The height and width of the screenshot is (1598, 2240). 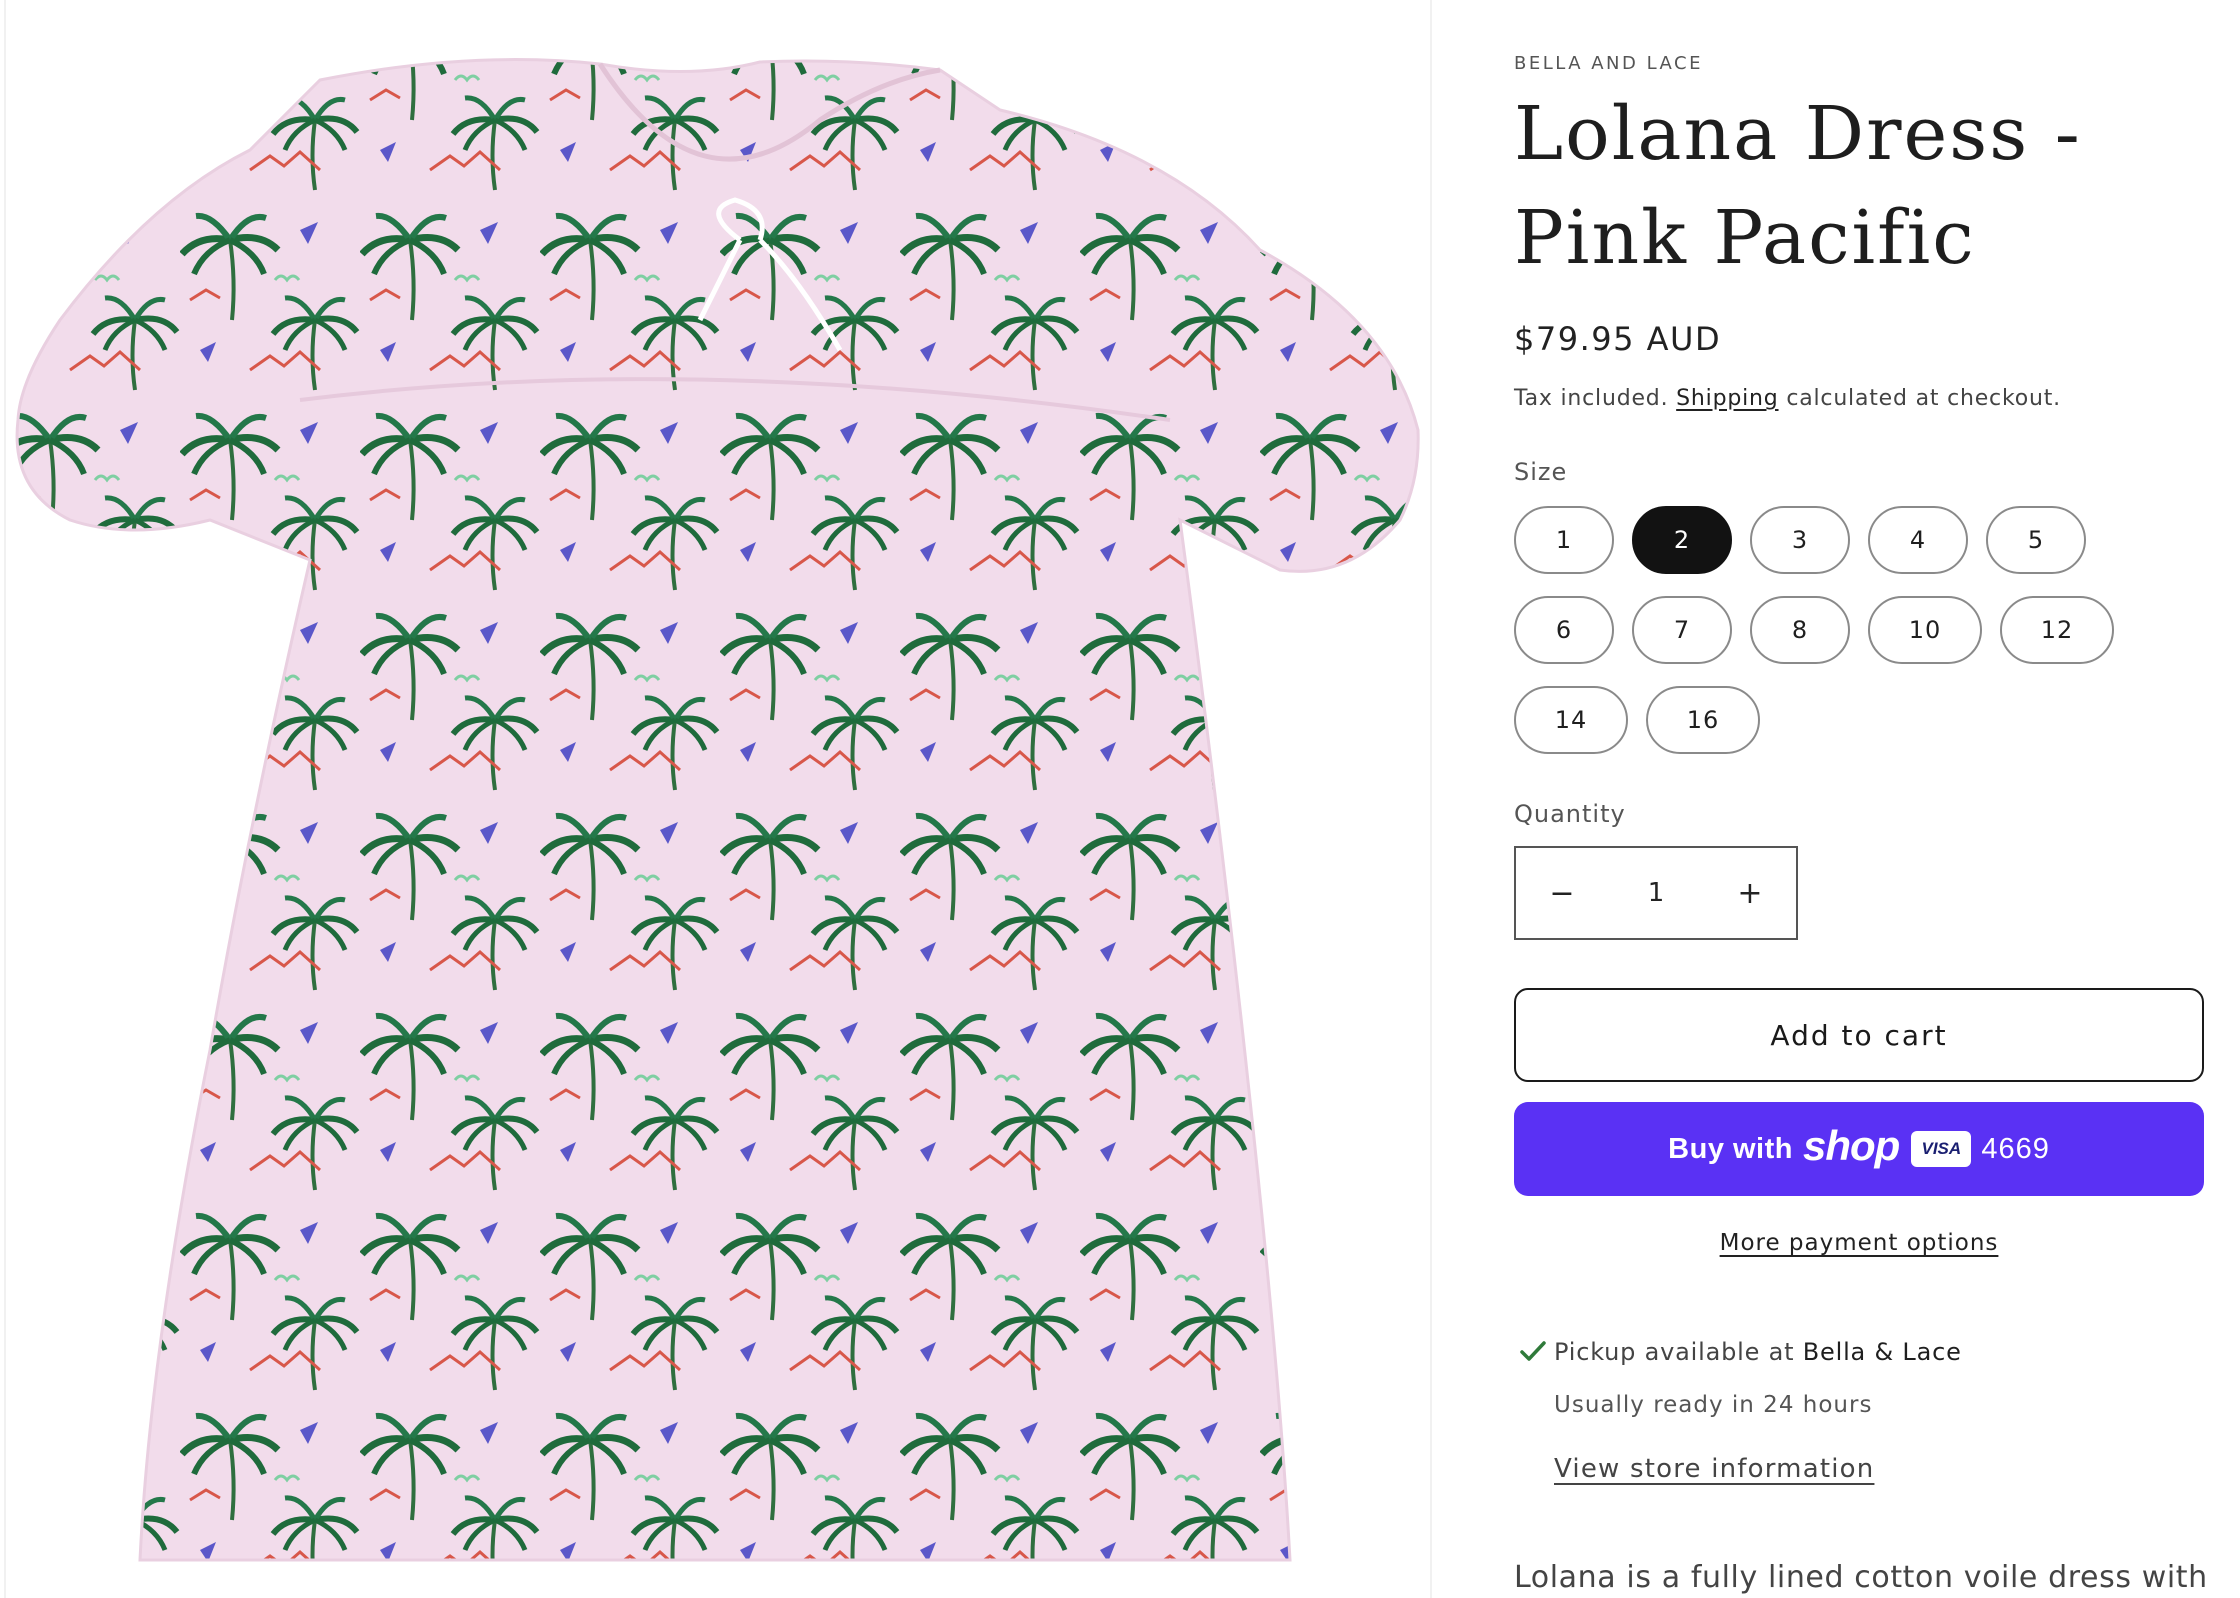 What do you see at coordinates (2036, 540) in the screenshot?
I see `size-option-5: 5` at bounding box center [2036, 540].